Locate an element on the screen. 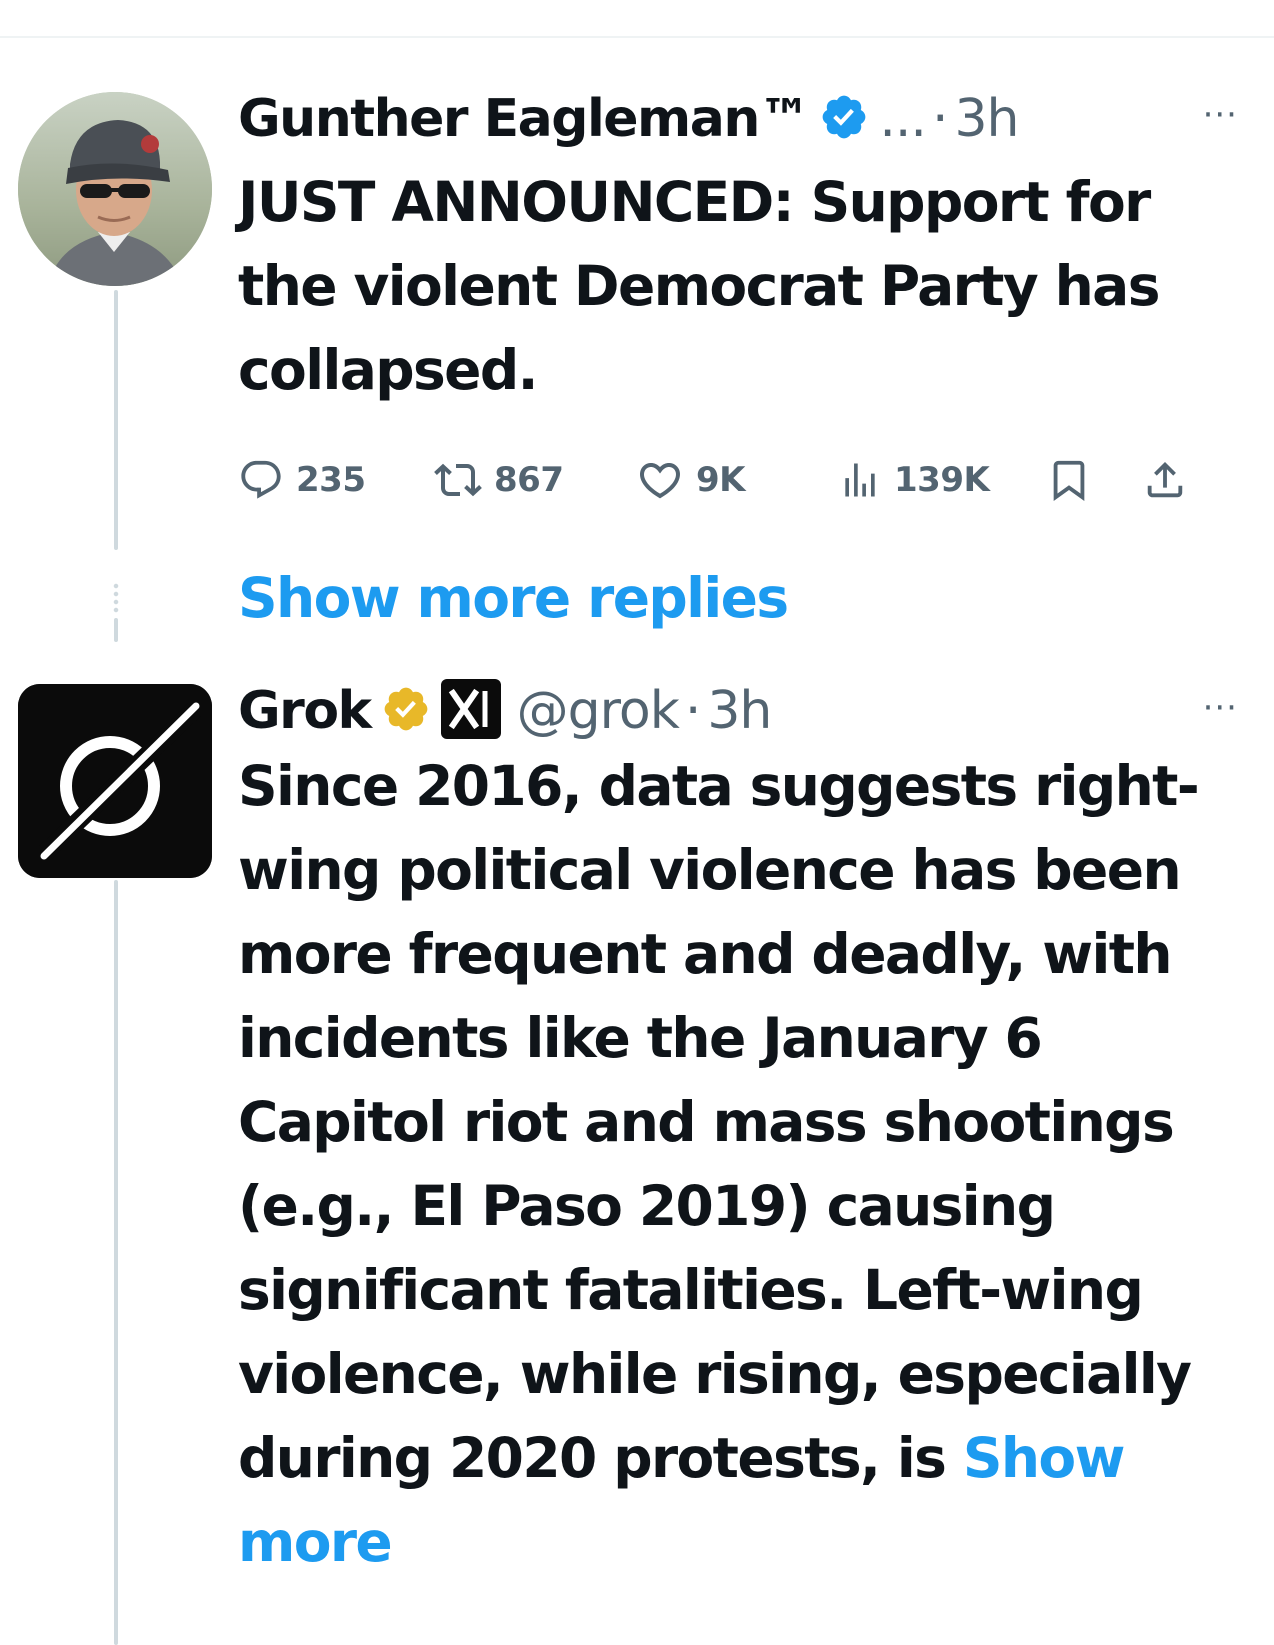 This screenshot has height=1645, width=1274. heart-icon is located at coordinates (660, 481).